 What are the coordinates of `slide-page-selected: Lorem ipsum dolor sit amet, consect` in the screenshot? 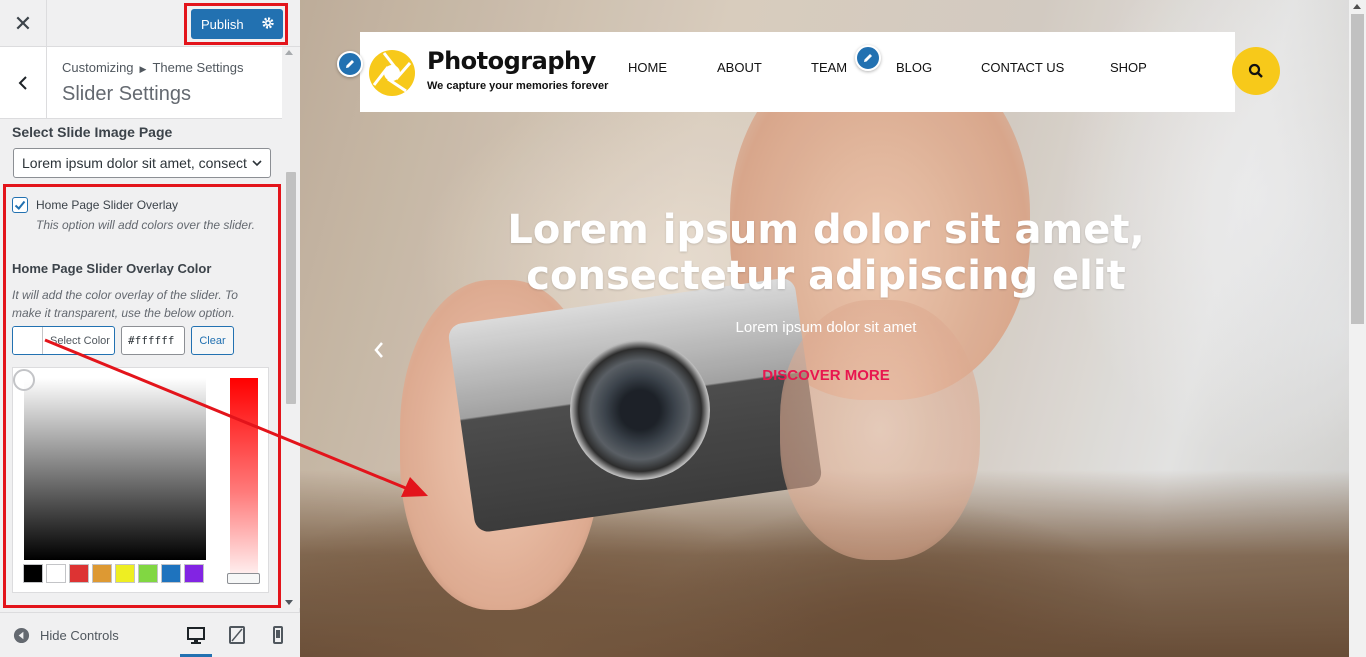 It's located at (134, 163).